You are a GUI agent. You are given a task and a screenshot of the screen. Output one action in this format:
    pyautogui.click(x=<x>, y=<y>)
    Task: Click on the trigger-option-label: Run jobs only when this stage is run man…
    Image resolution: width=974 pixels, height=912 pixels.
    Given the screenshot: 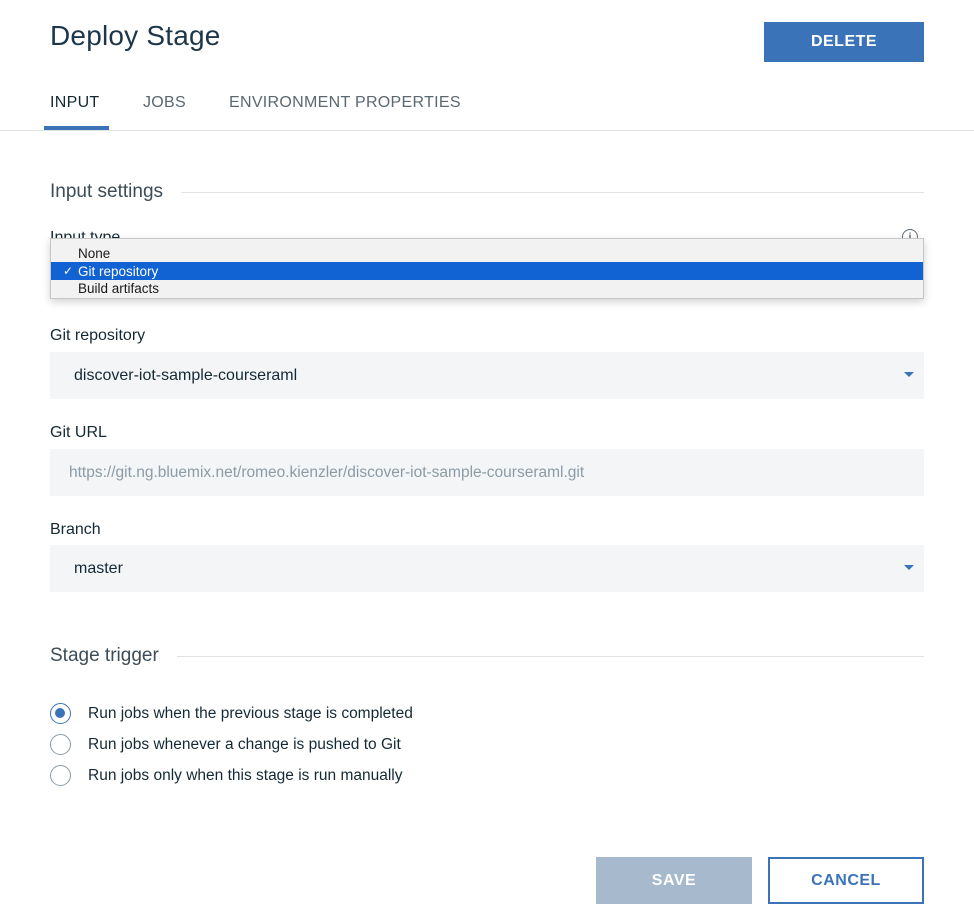 What is the action you would take?
    pyautogui.click(x=245, y=775)
    